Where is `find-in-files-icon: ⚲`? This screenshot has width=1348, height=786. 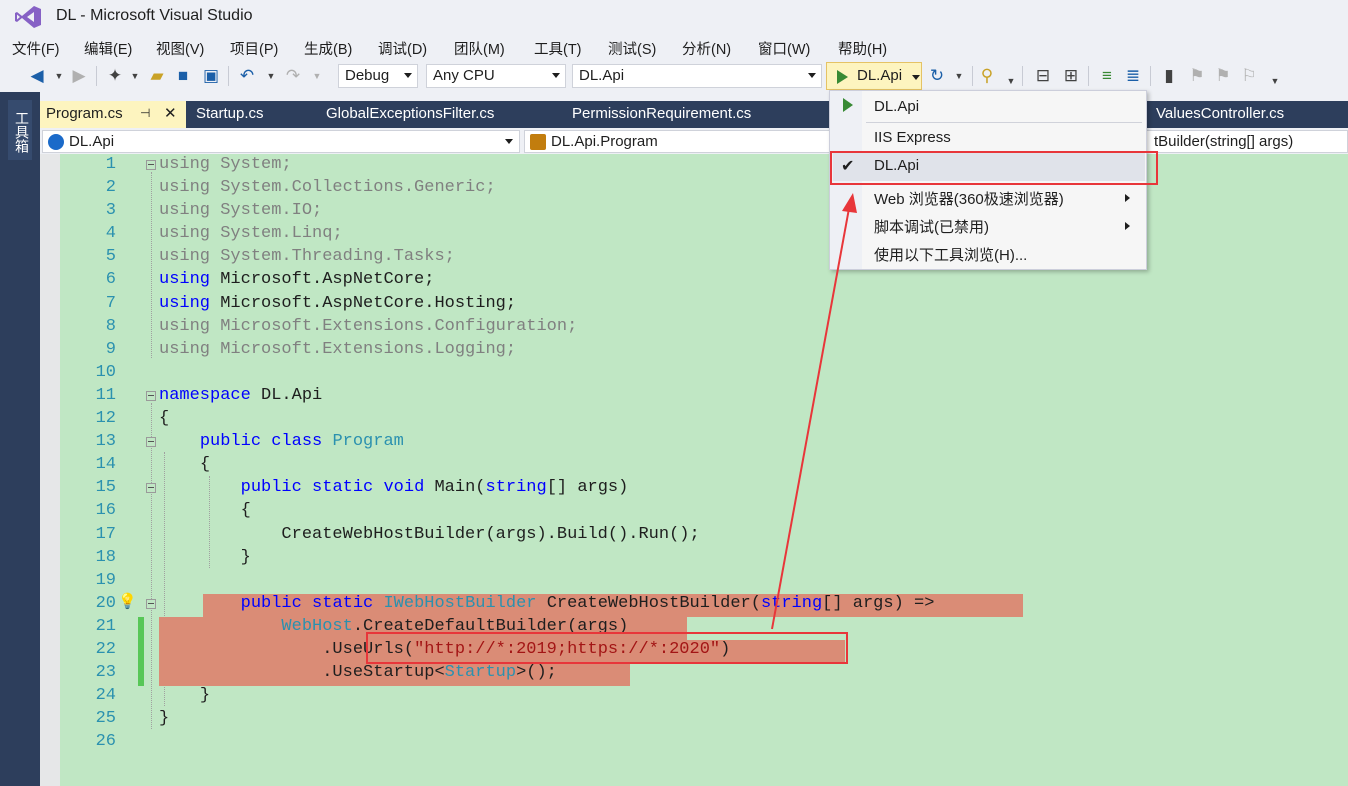
find-in-files-icon: ⚲ is located at coordinates (987, 76).